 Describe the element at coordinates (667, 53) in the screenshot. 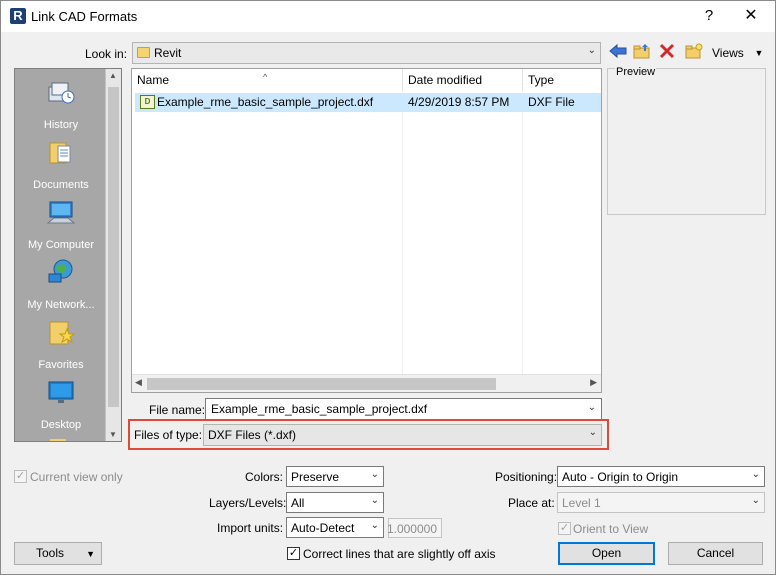

I see `delete-icon` at that location.